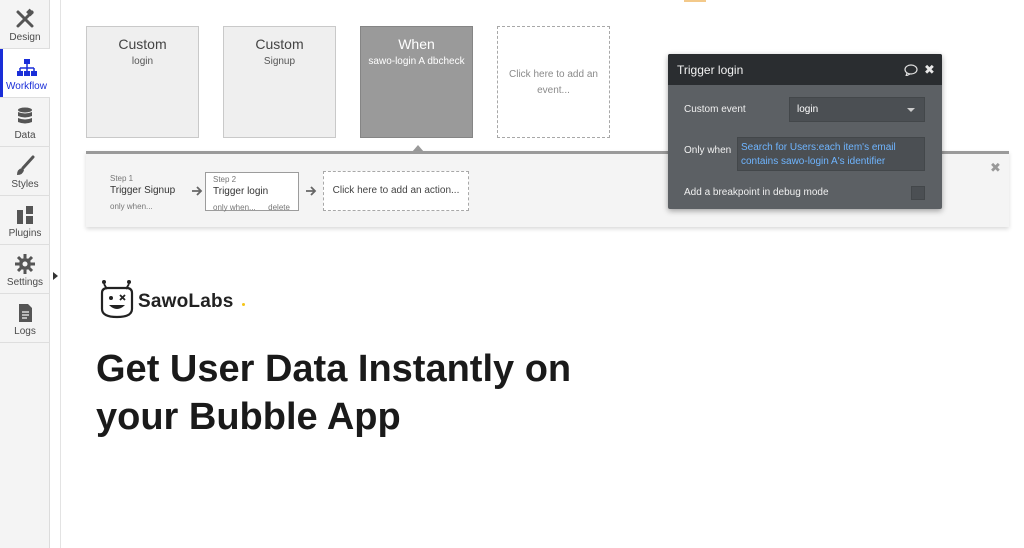 The height and width of the screenshot is (548, 1024). I want to click on expression-line: contains sawo-login A's identifier, so click(813, 161).